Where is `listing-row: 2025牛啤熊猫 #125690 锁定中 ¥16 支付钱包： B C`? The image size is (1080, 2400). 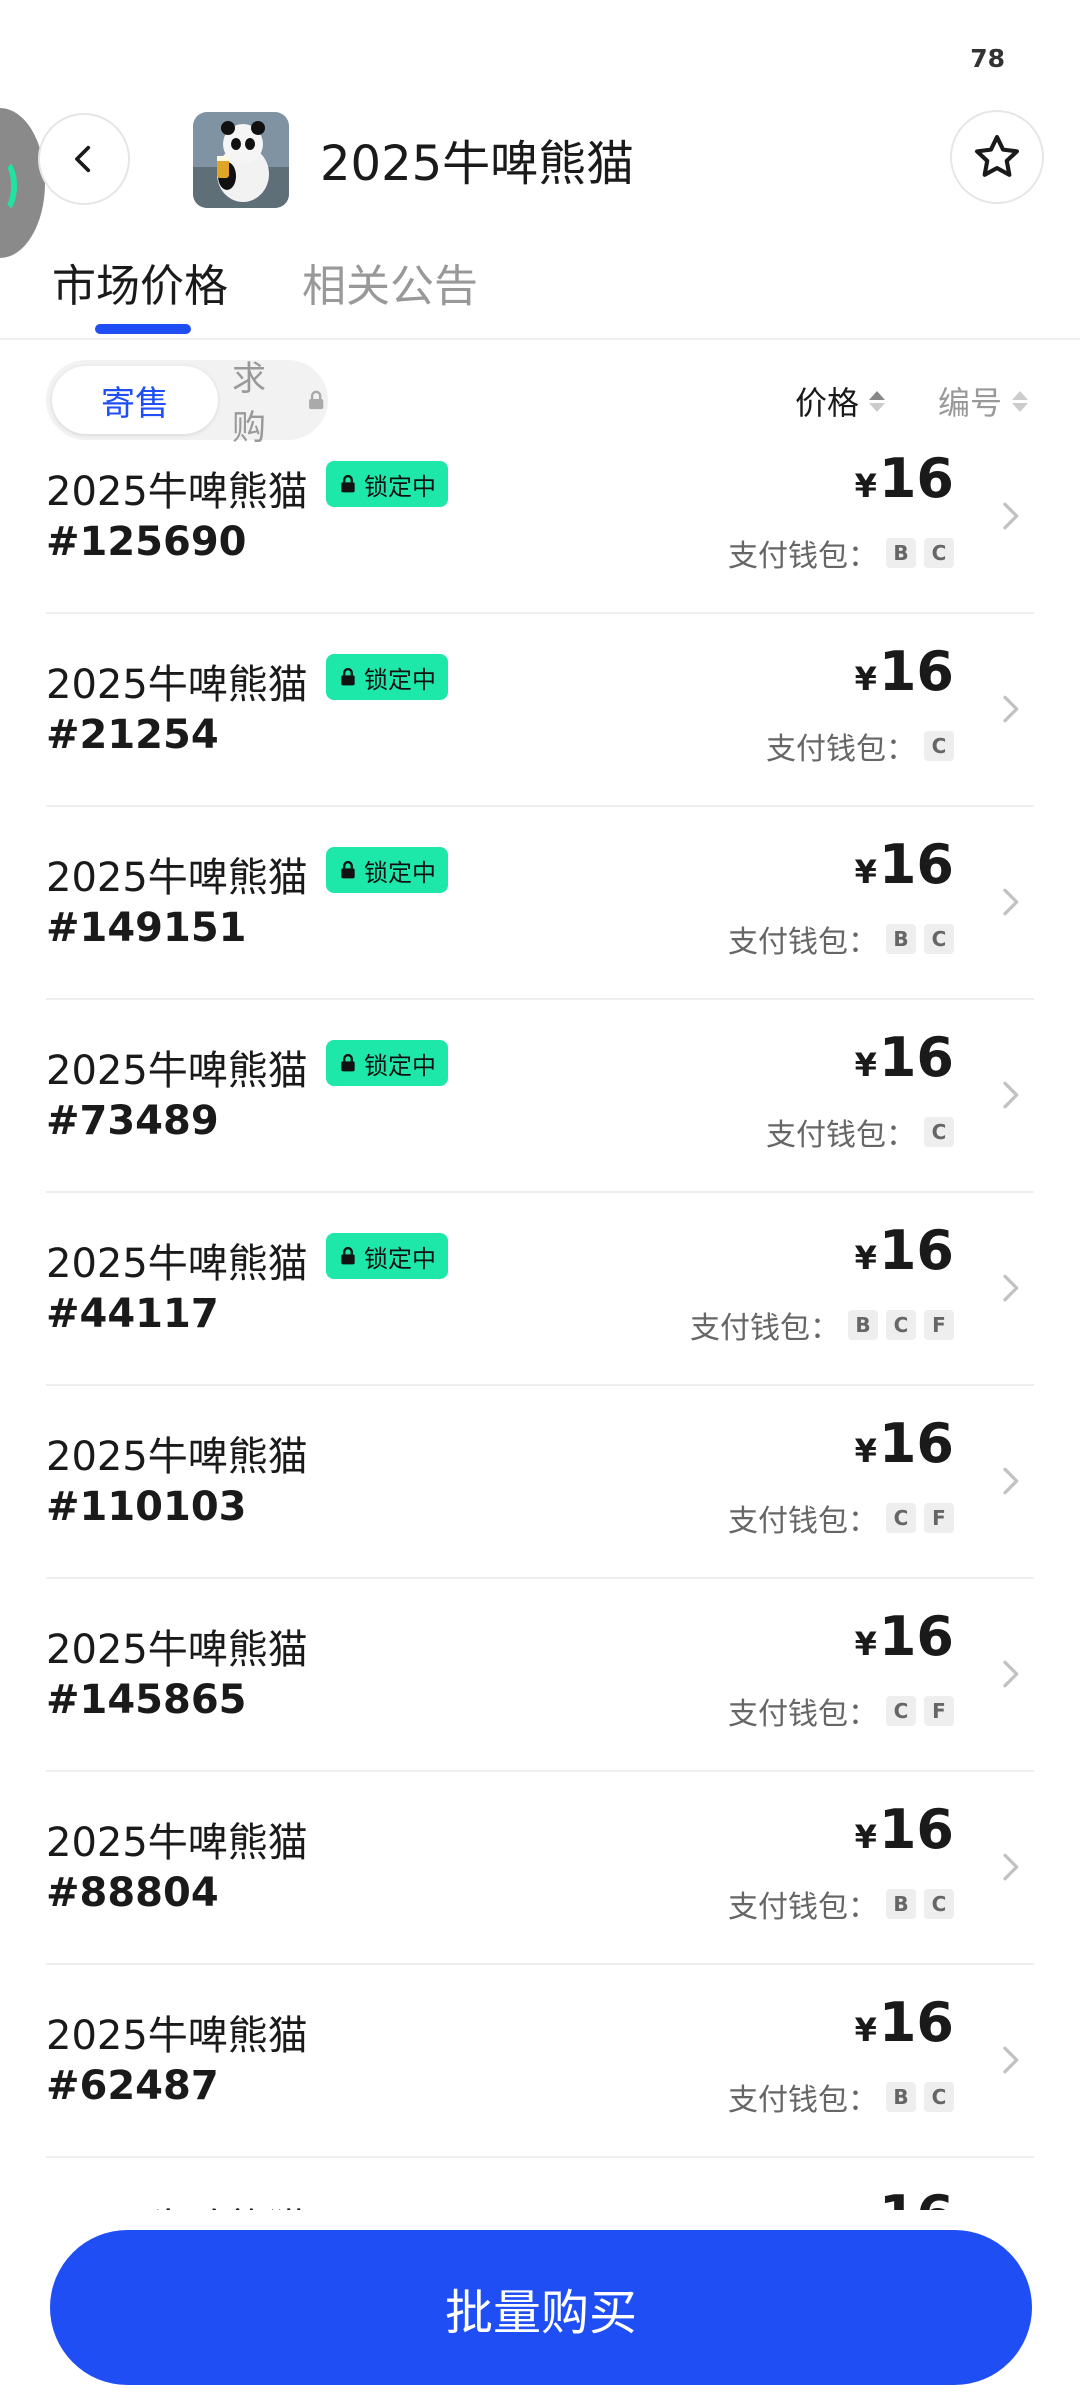
listing-row: 2025牛啤熊猫 #125690 锁定中 ¥16 支付钱包： B C is located at coordinates (540, 533).